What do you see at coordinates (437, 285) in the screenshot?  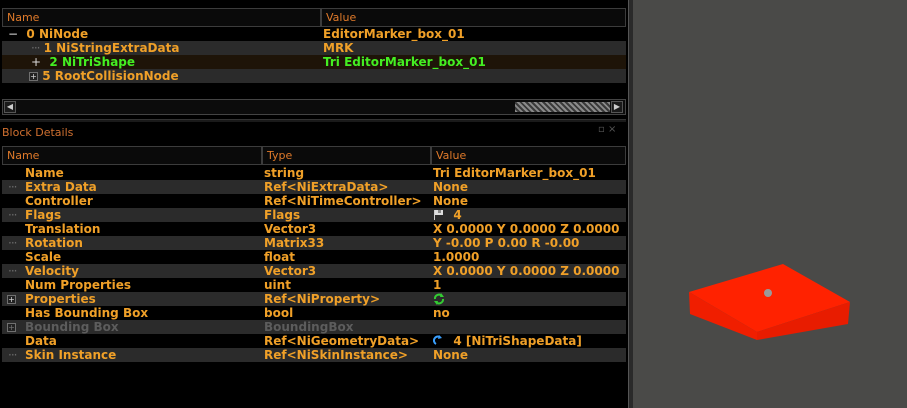 I see `field-value: 1` at bounding box center [437, 285].